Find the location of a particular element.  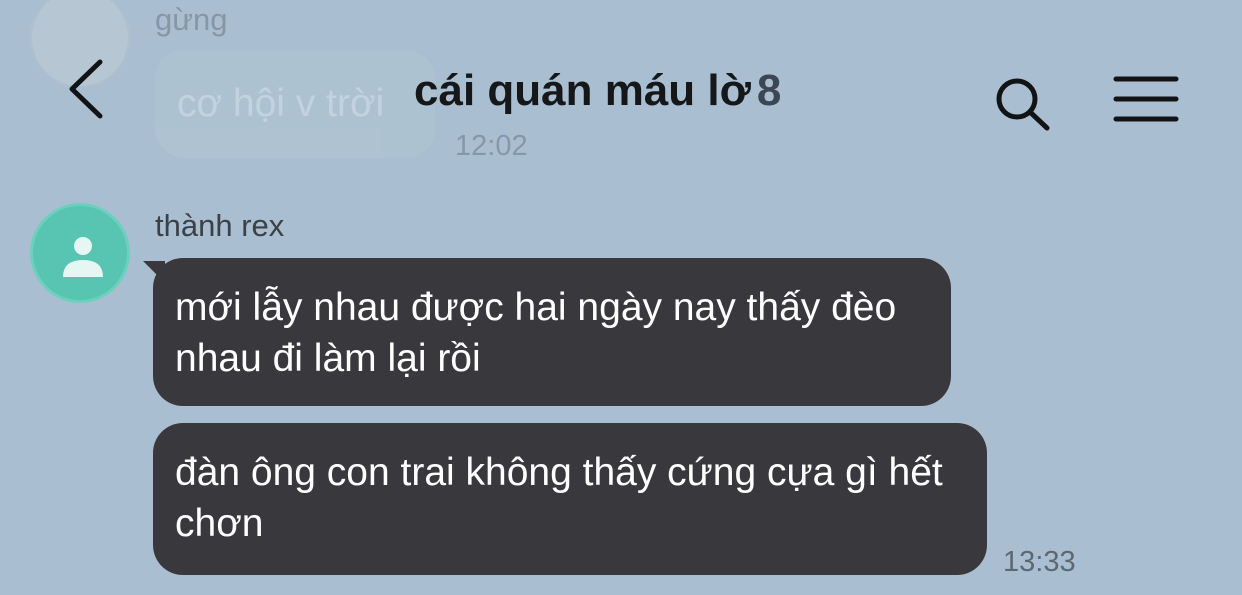

hamburger-menu-icon is located at coordinates (1146, 99).